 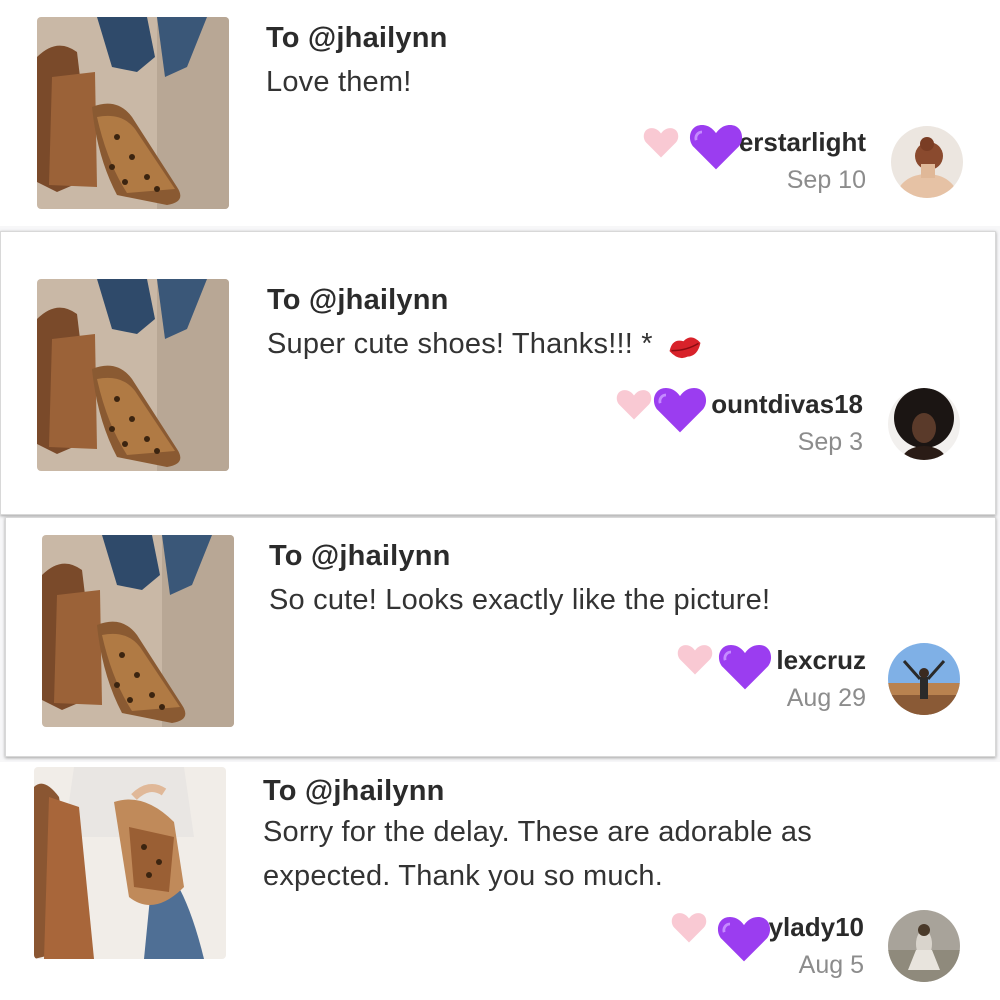 What do you see at coordinates (685, 345) in the screenshot?
I see `kiss-mark-icon` at bounding box center [685, 345].